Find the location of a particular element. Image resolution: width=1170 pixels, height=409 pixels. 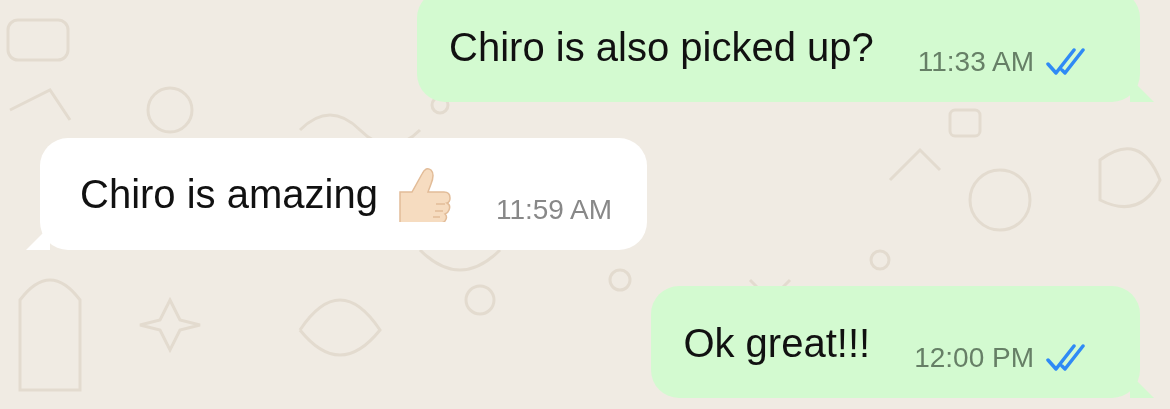

message-time: 12:00 PM is located at coordinates (974, 358).